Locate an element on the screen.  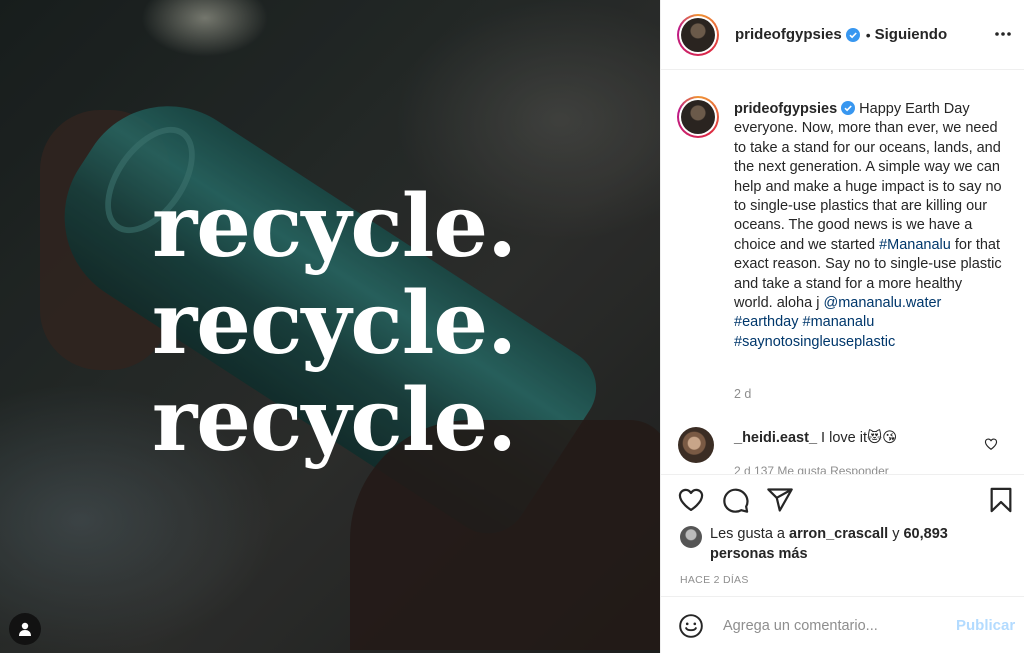
likes-user: arron_crascall is located at coordinates (838, 534).